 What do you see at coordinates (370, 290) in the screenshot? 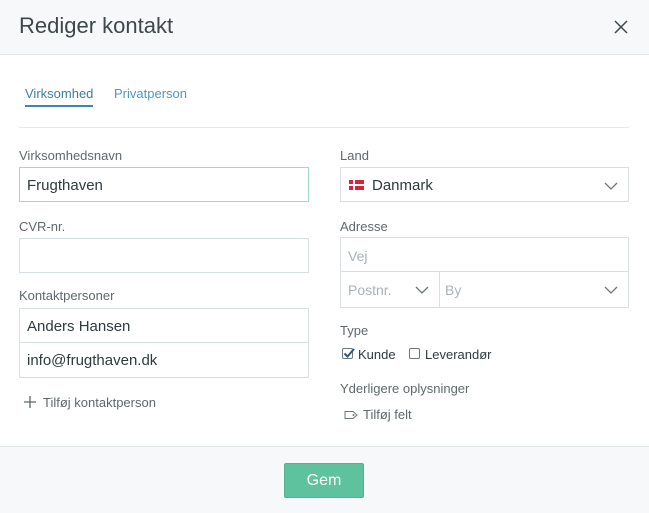
I see `postal-placeholder: Postnr.` at bounding box center [370, 290].